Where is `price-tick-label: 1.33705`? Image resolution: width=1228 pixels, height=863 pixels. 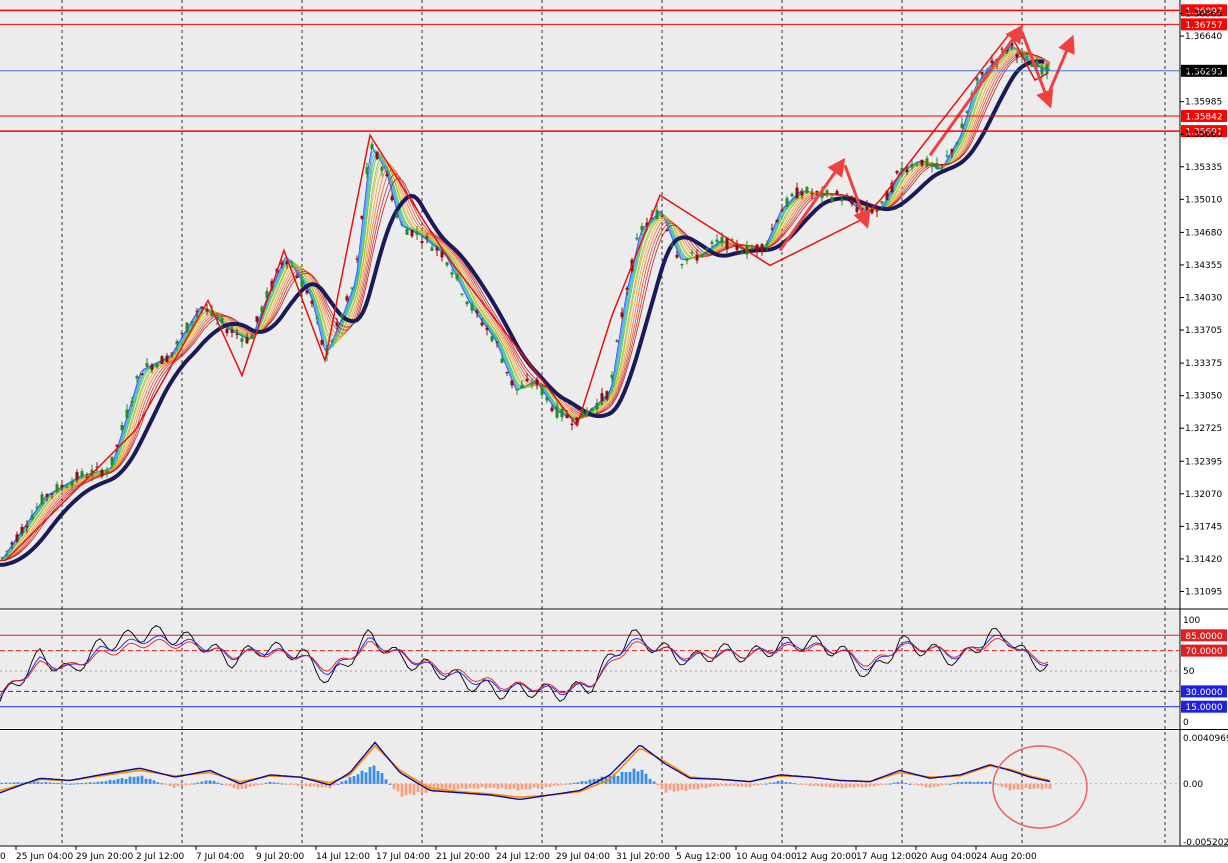
price-tick-label: 1.33705 is located at coordinates (1203, 331).